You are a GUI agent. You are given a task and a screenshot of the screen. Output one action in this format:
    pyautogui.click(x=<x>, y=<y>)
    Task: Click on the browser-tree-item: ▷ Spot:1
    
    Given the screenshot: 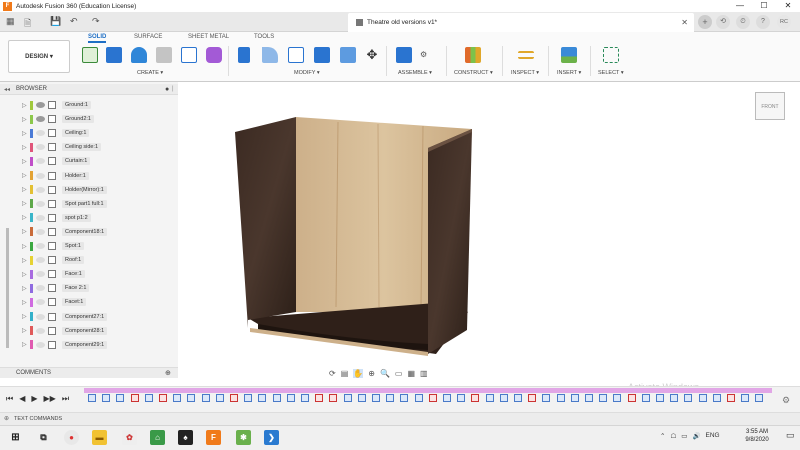 What is the action you would take?
    pyautogui.click(x=53, y=246)
    